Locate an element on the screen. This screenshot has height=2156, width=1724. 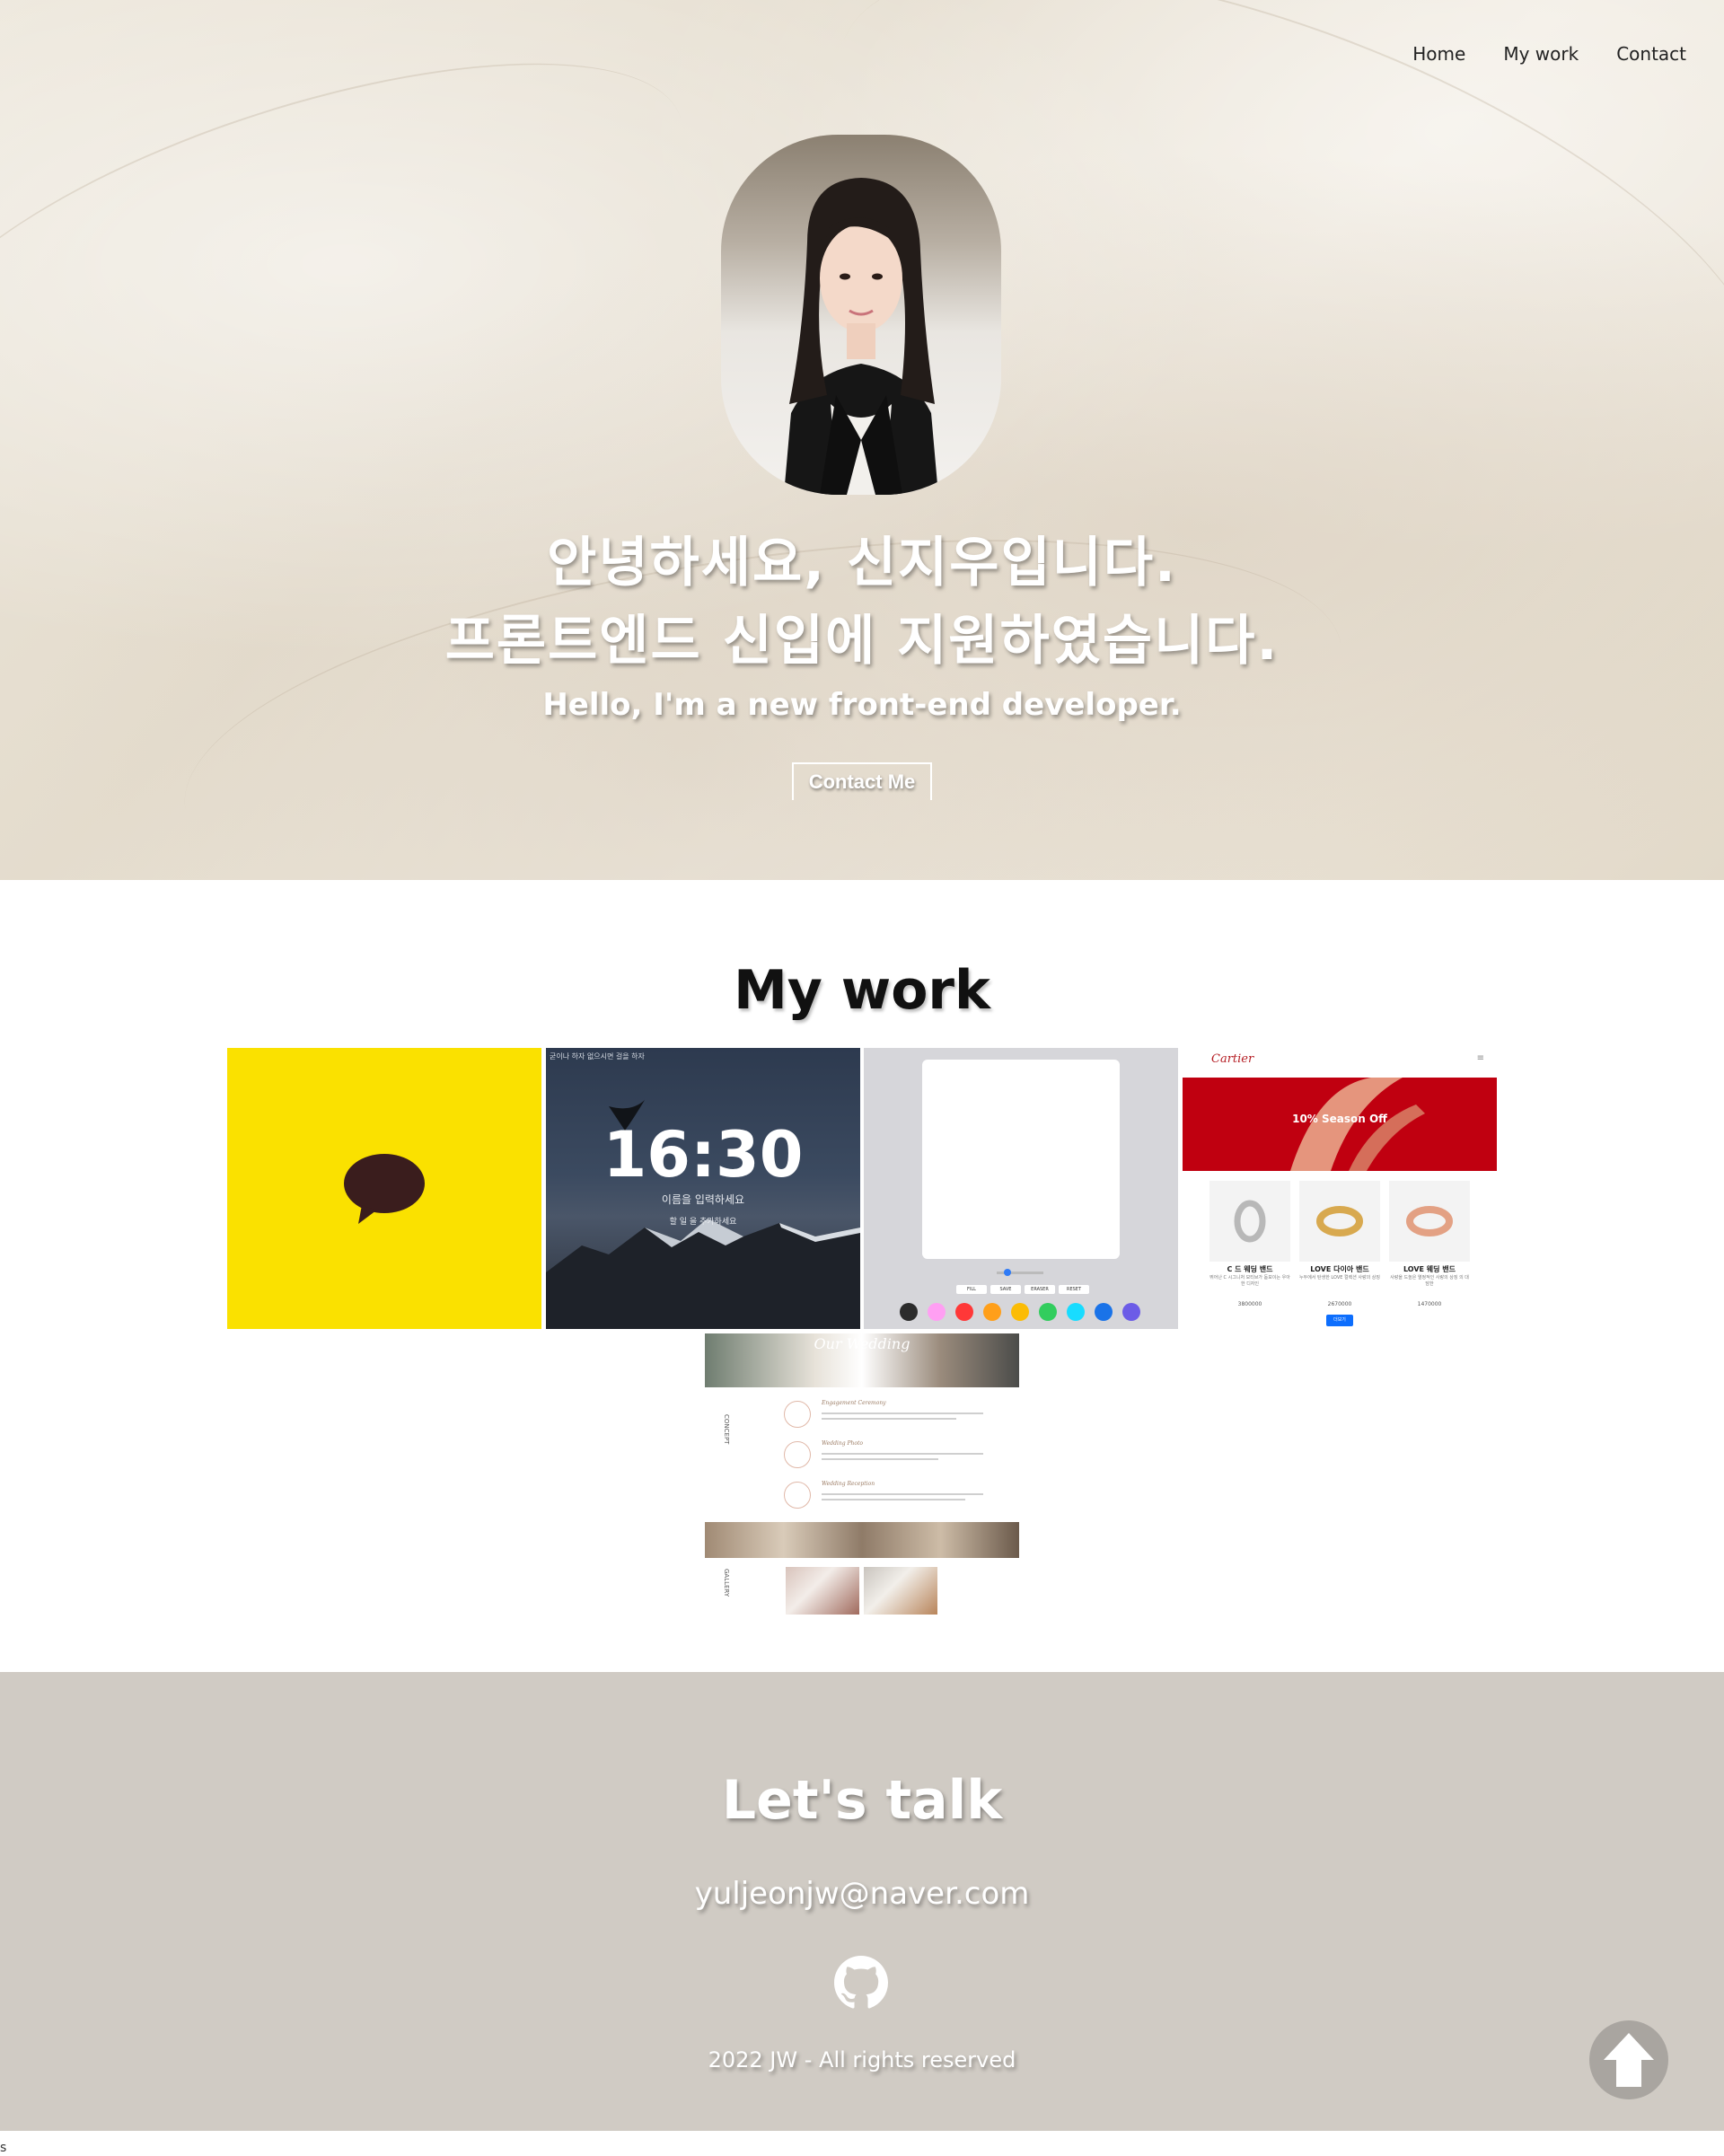
hero-greeting-line2: 프론트엔드 신입에 지원하였습니다. is located at coordinates (862, 641).